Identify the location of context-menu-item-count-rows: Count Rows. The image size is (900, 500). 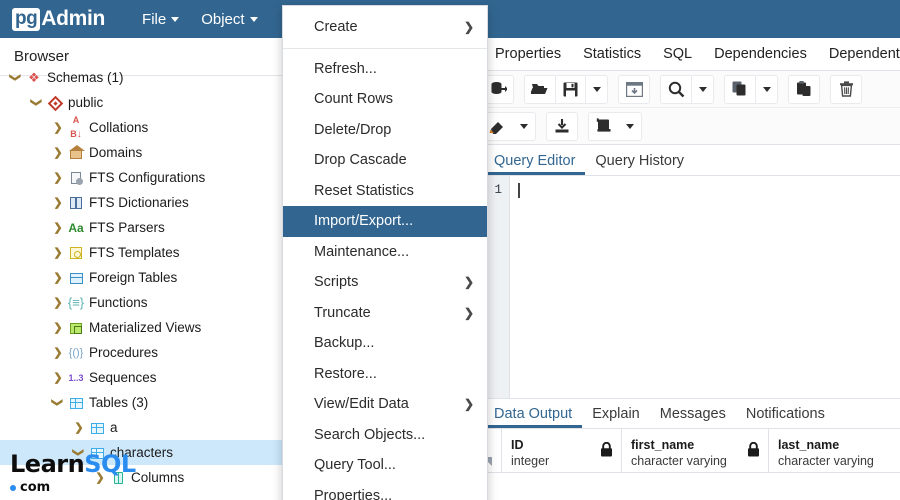
(385, 99).